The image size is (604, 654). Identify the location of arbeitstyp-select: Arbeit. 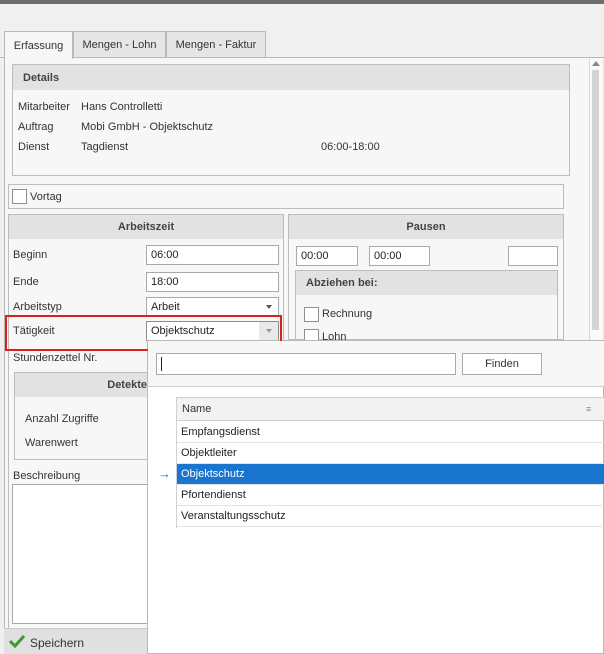
(212, 307).